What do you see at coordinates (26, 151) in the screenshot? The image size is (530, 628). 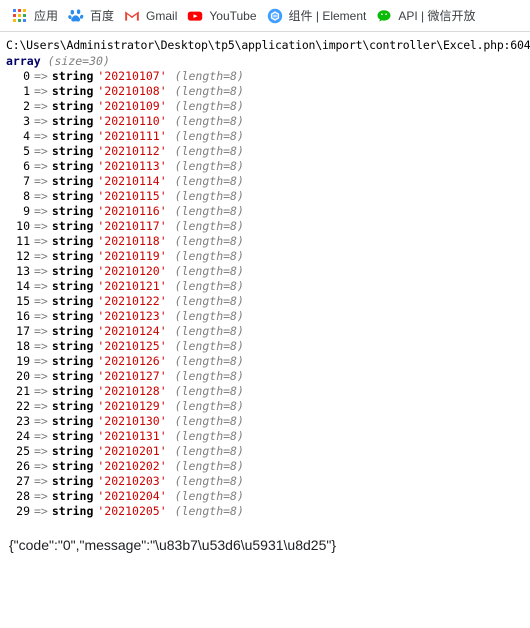 I see `array-row-index: 5` at bounding box center [26, 151].